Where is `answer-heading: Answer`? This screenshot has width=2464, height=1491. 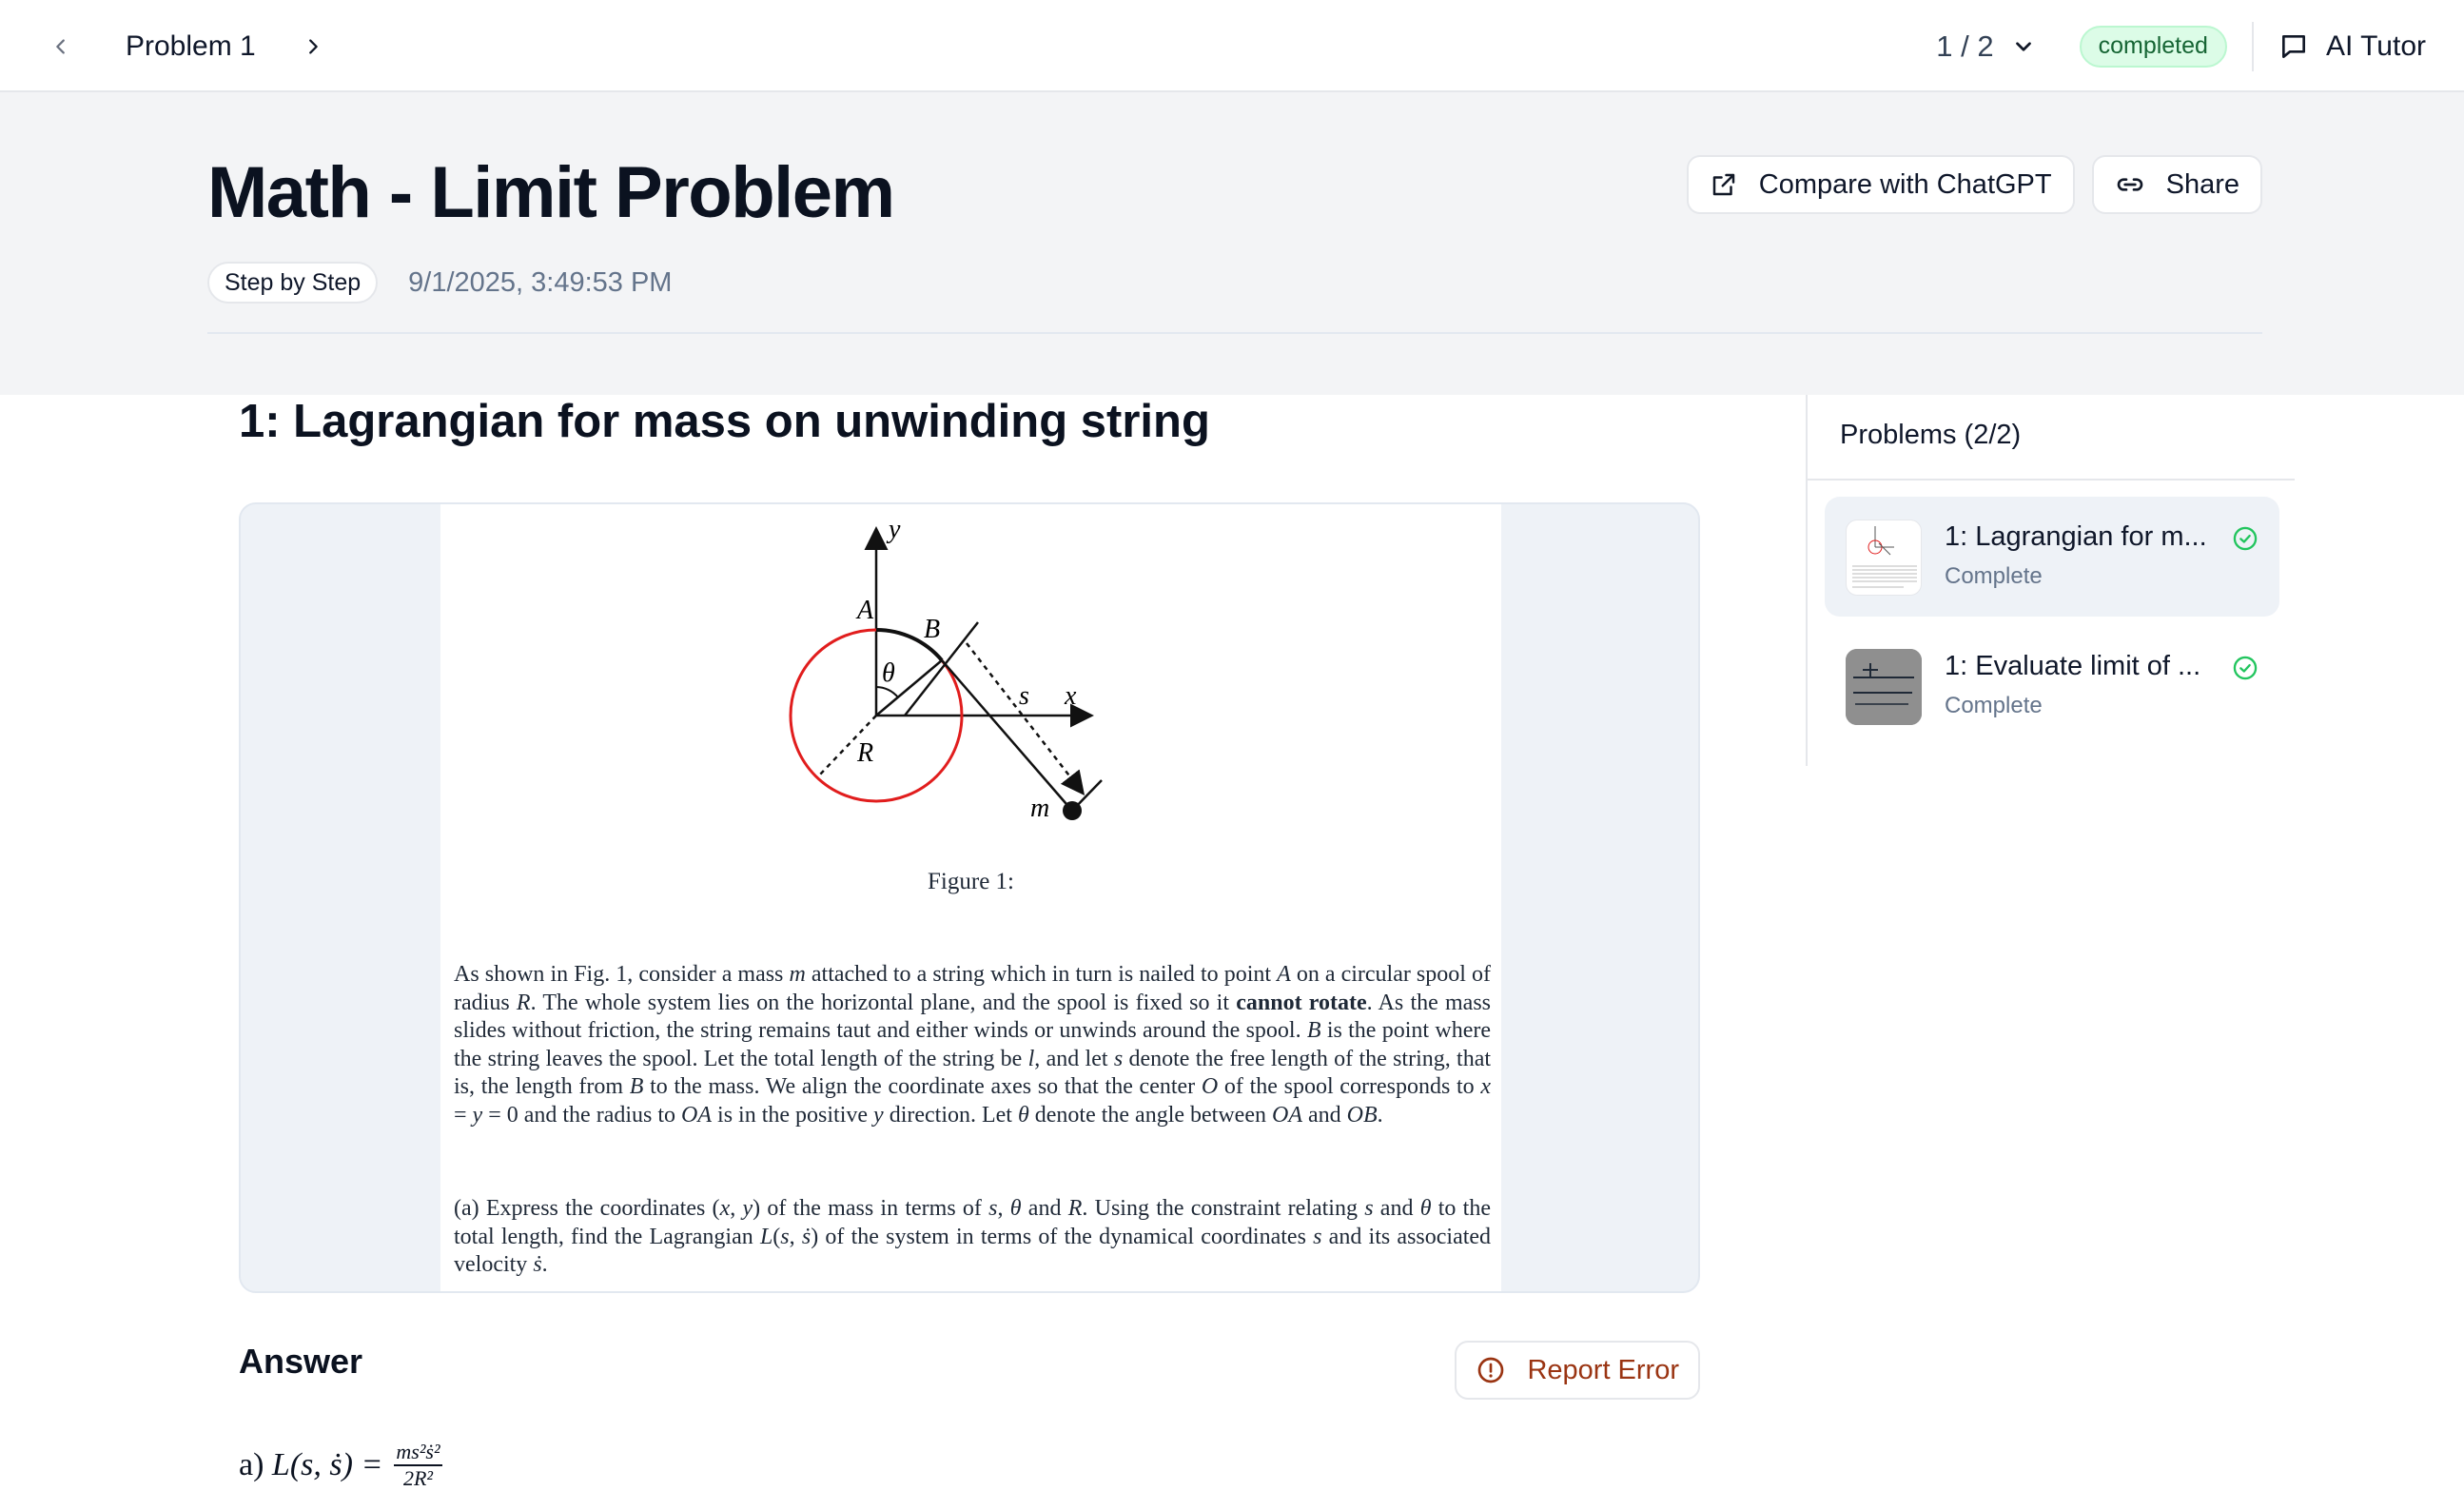 answer-heading: Answer is located at coordinates (301, 1362).